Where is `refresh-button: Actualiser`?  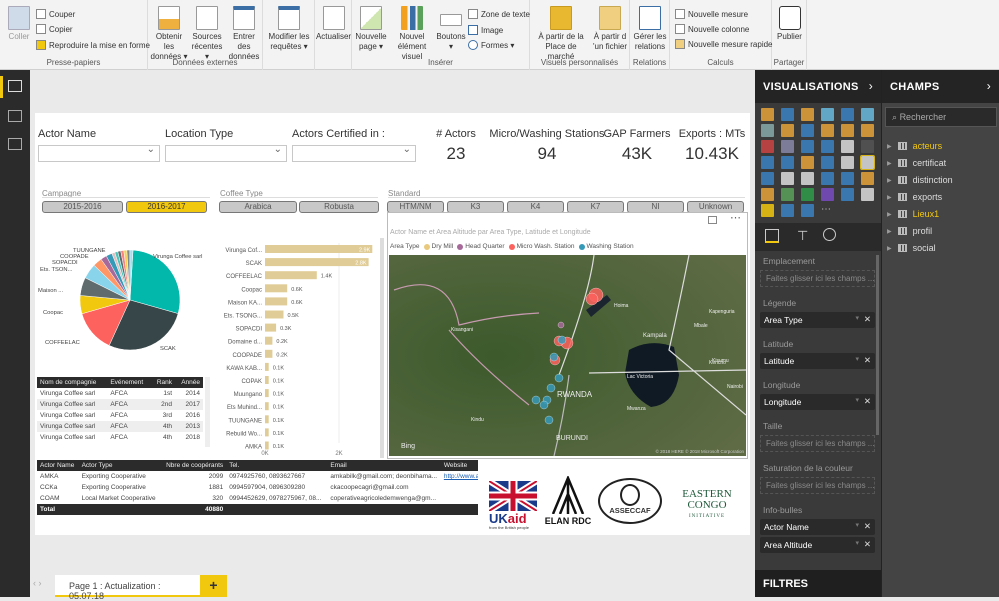 refresh-button: Actualiser is located at coordinates (333, 24).